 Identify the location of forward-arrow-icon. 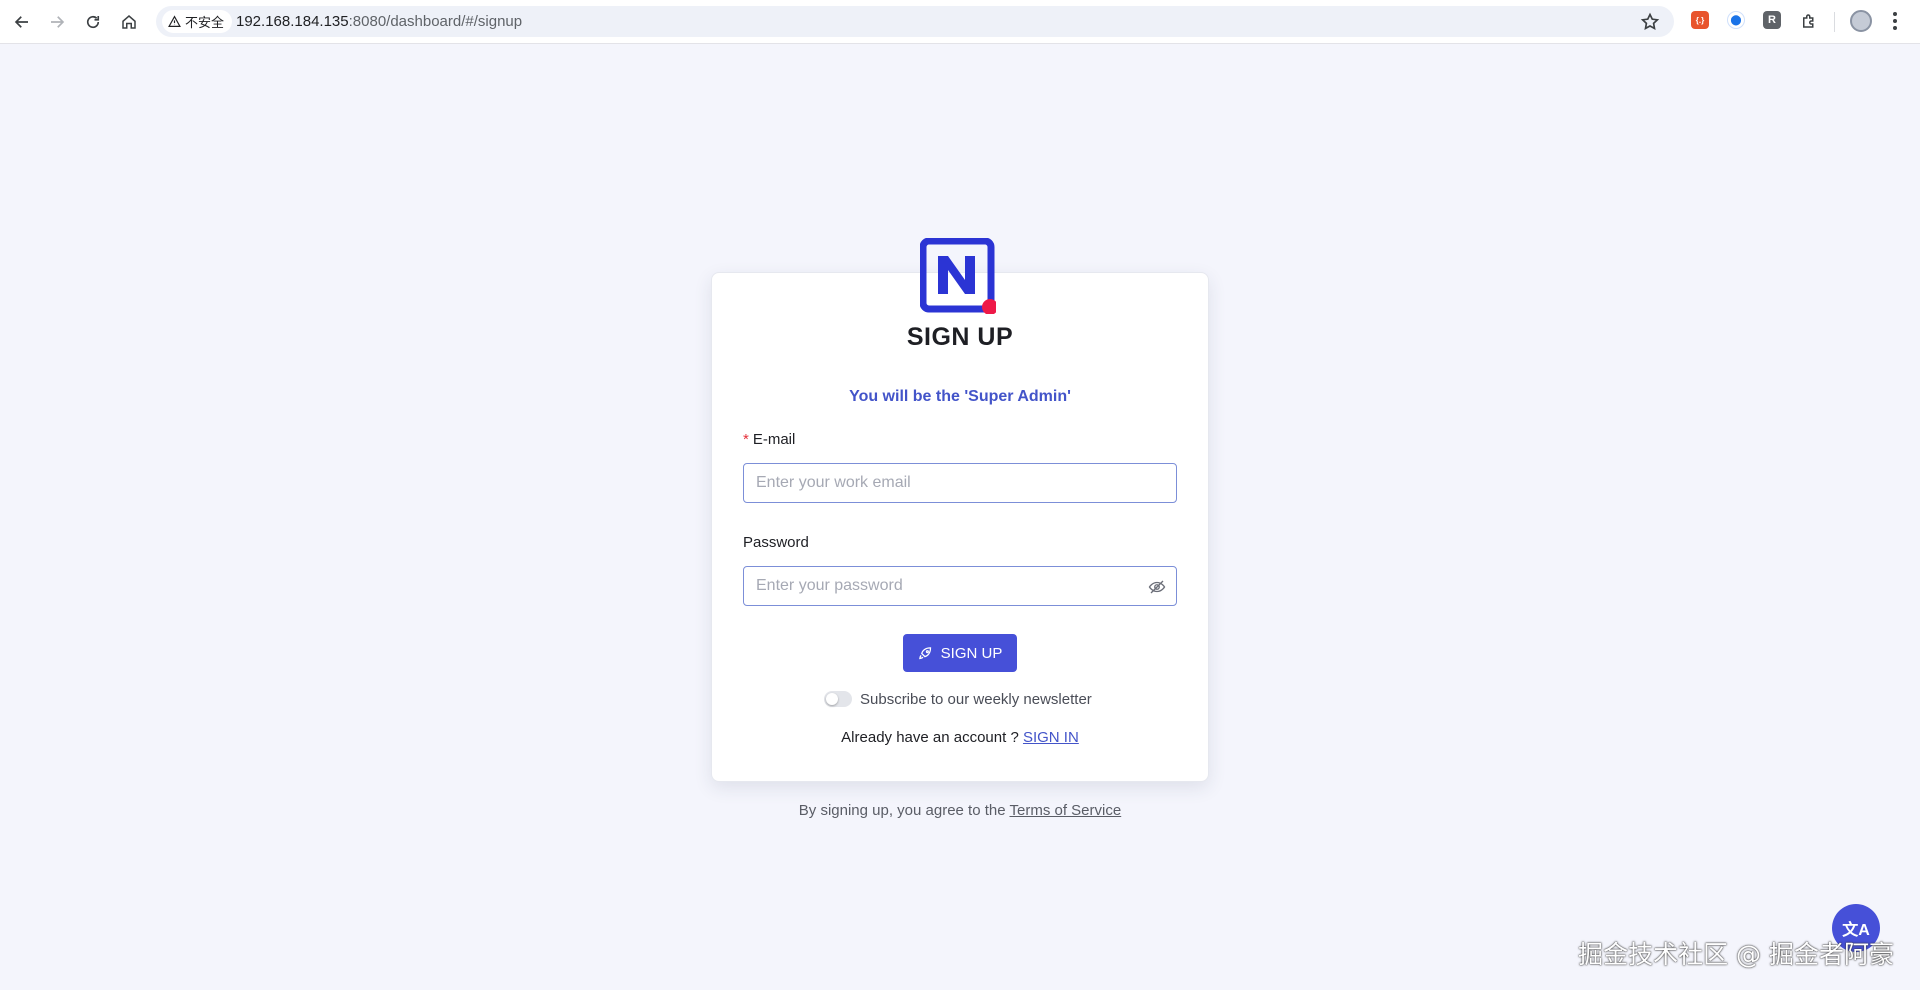
(58, 22).